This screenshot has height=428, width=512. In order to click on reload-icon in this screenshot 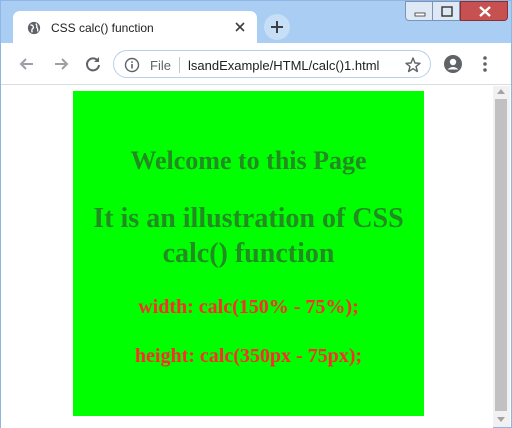, I will do `click(93, 64)`.